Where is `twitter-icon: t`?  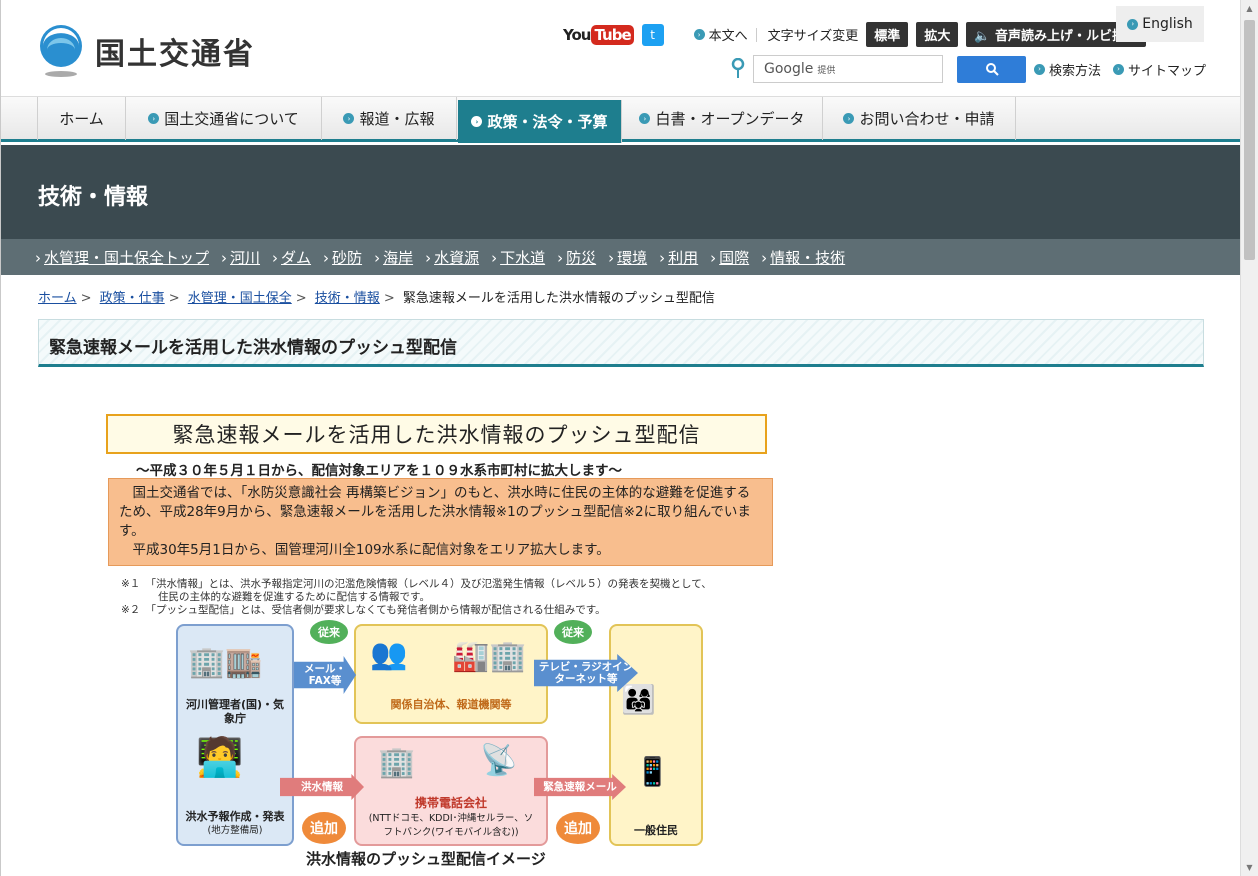 twitter-icon: t is located at coordinates (652, 34).